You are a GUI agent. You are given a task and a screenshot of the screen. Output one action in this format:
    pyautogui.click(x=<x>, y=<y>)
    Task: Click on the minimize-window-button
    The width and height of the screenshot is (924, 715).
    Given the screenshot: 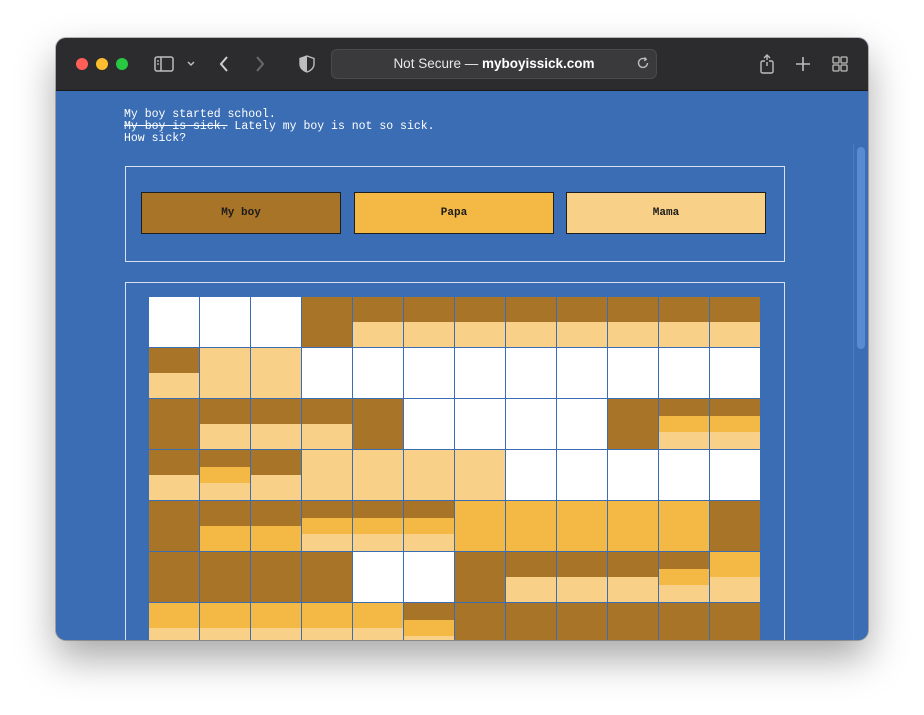 What is the action you would take?
    pyautogui.click(x=102, y=64)
    